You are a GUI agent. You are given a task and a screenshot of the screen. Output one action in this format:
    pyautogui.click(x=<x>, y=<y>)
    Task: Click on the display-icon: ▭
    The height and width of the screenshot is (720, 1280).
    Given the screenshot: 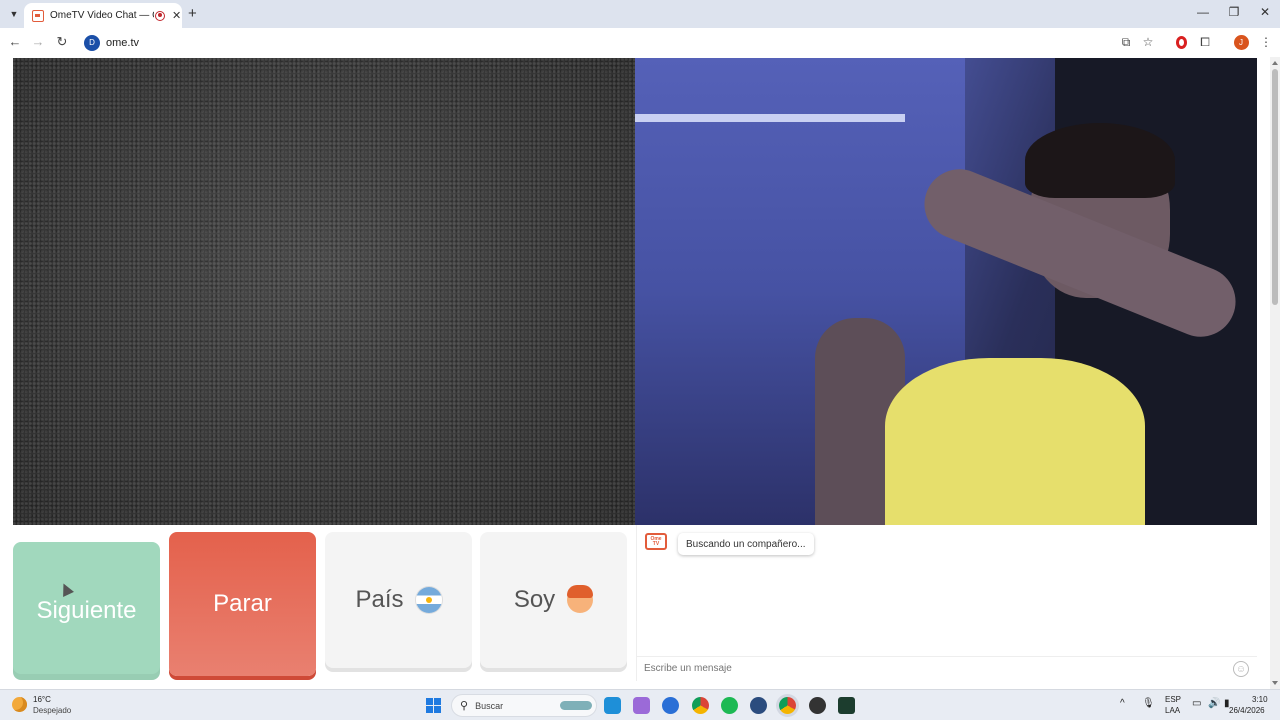 What is the action you would take?
    pyautogui.click(x=1196, y=703)
    